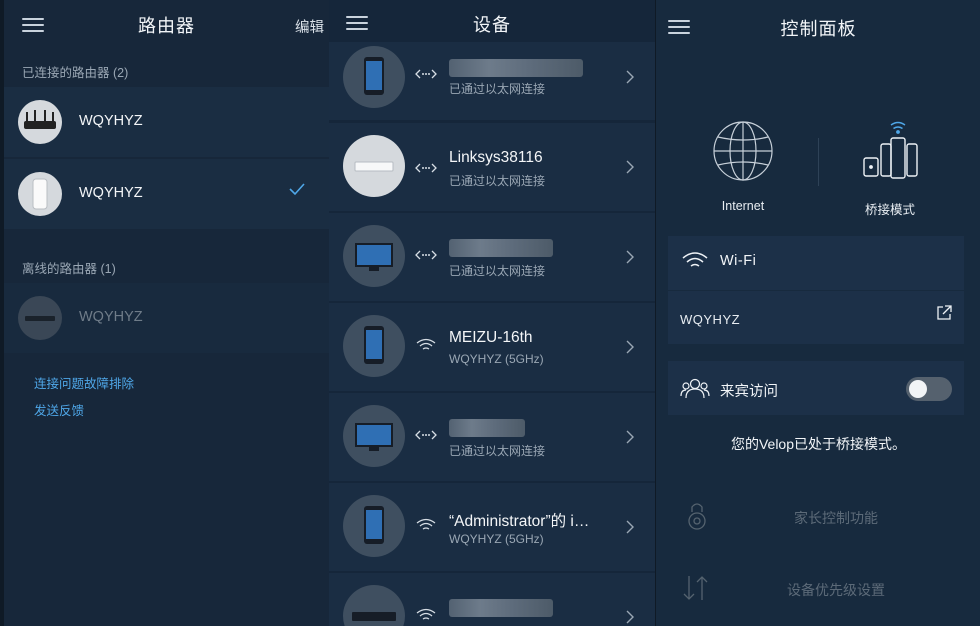  What do you see at coordinates (818, 444) in the screenshot?
I see `bridge-mode-notice: 您的Velop已处于桥接模式。` at bounding box center [818, 444].